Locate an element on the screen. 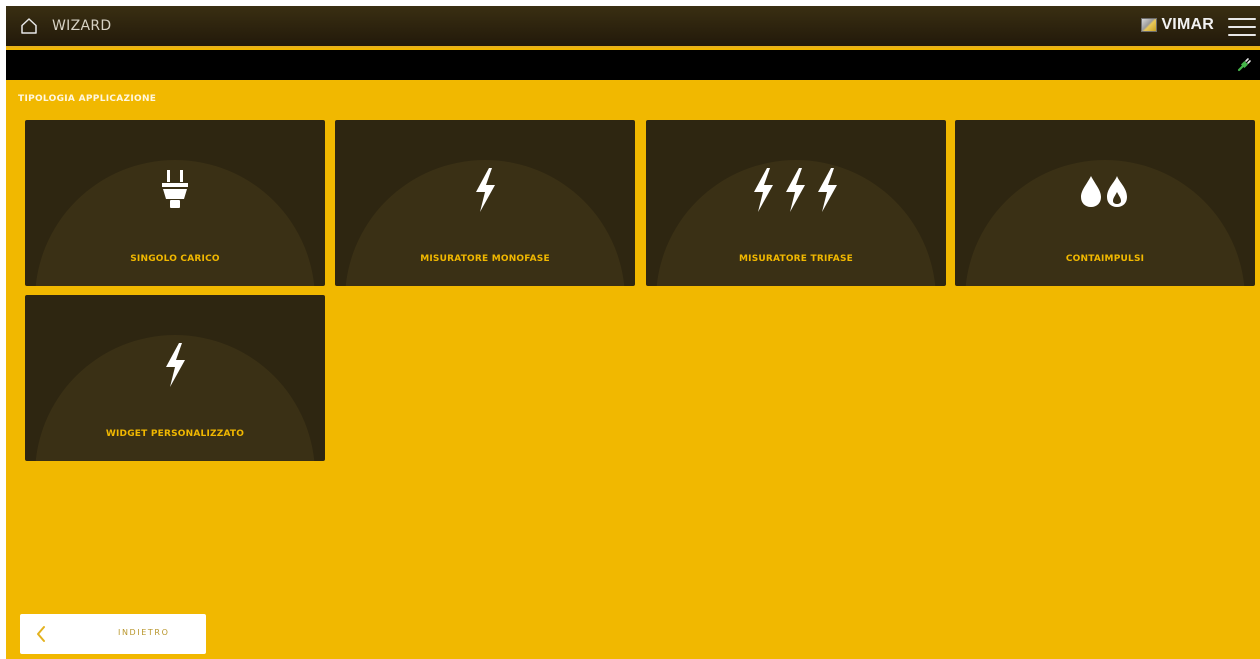  tile-contaimpulsi: CONTAIMPULSI is located at coordinates (1105, 203).